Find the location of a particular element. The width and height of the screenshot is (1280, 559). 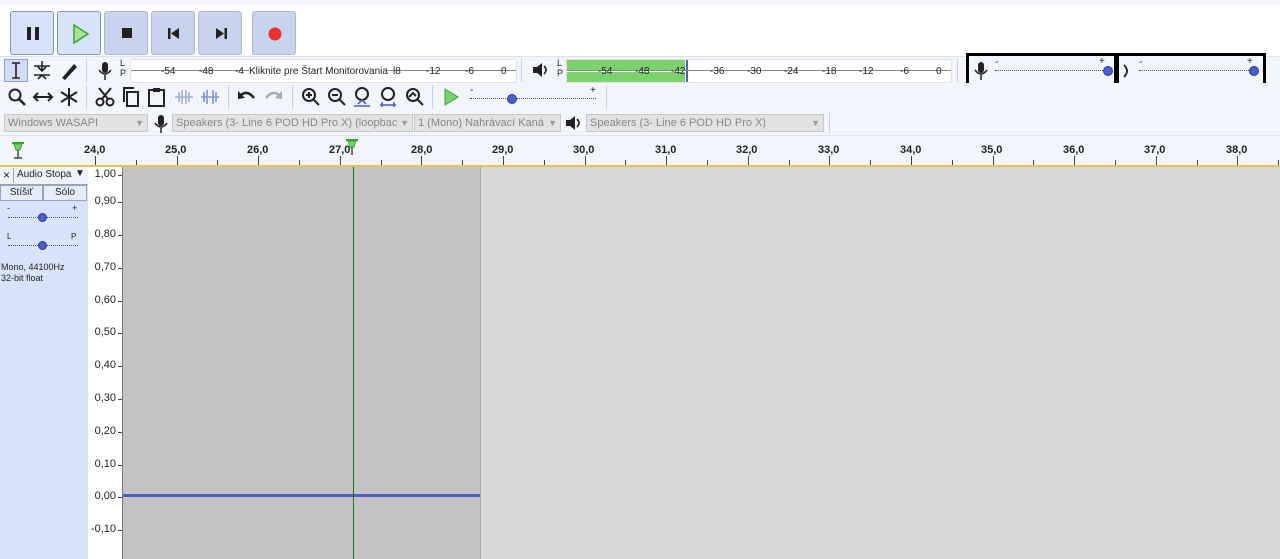

ruler-label: 38,0 is located at coordinates (1237, 150).